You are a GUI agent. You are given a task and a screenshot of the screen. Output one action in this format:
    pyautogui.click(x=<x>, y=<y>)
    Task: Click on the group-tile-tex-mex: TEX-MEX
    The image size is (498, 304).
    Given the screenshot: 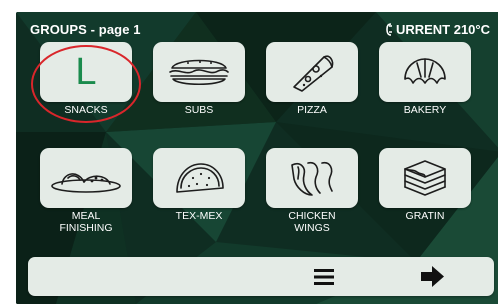 What is the action you would take?
    pyautogui.click(x=199, y=185)
    